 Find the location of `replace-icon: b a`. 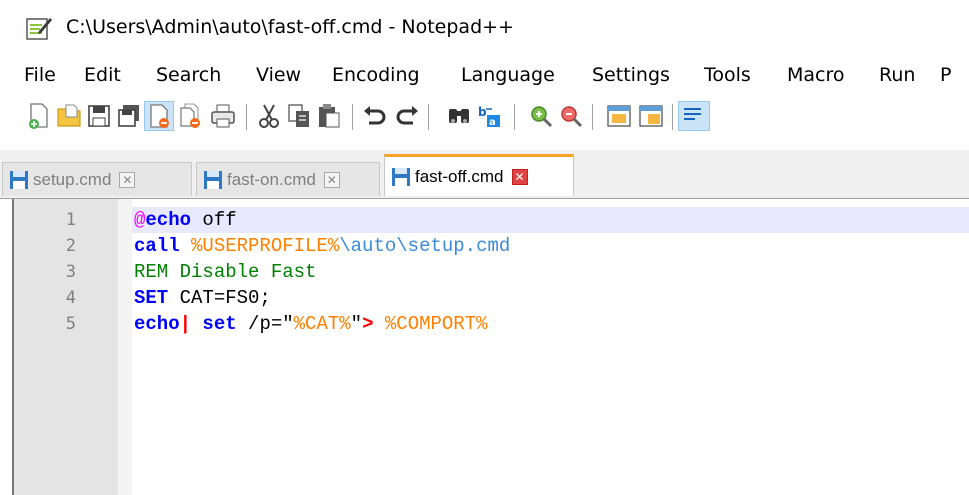

replace-icon: b a is located at coordinates (489, 116).